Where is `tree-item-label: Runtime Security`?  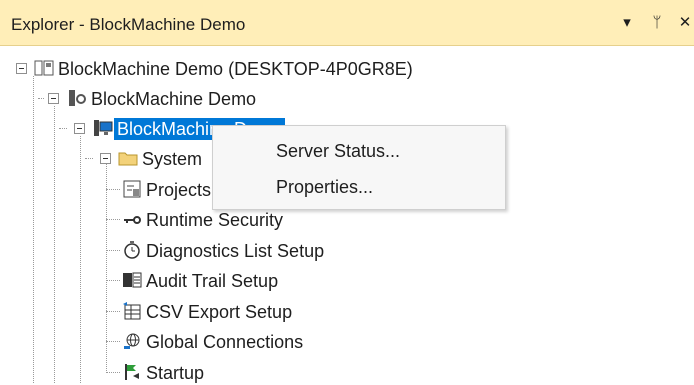
tree-item-label: Runtime Security is located at coordinates (215, 220).